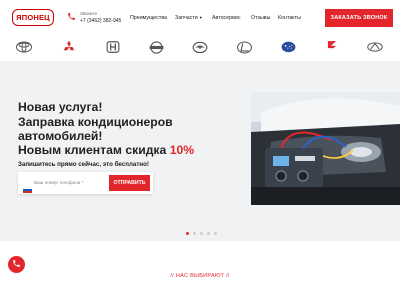  Describe the element at coordinates (375, 47) in the screenshot. I see `infiniti-logo` at that location.